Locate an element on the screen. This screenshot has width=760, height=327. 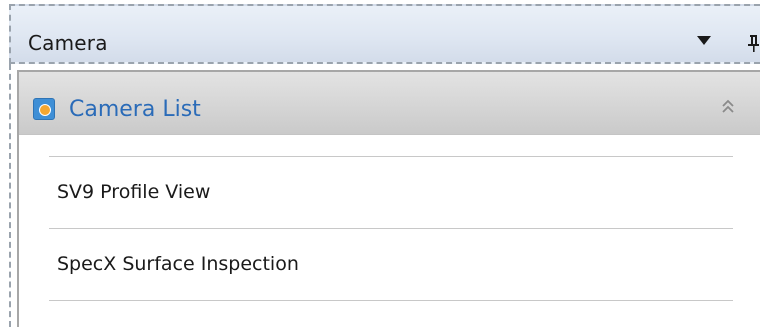
panel-title: Camera is located at coordinates (68, 43).